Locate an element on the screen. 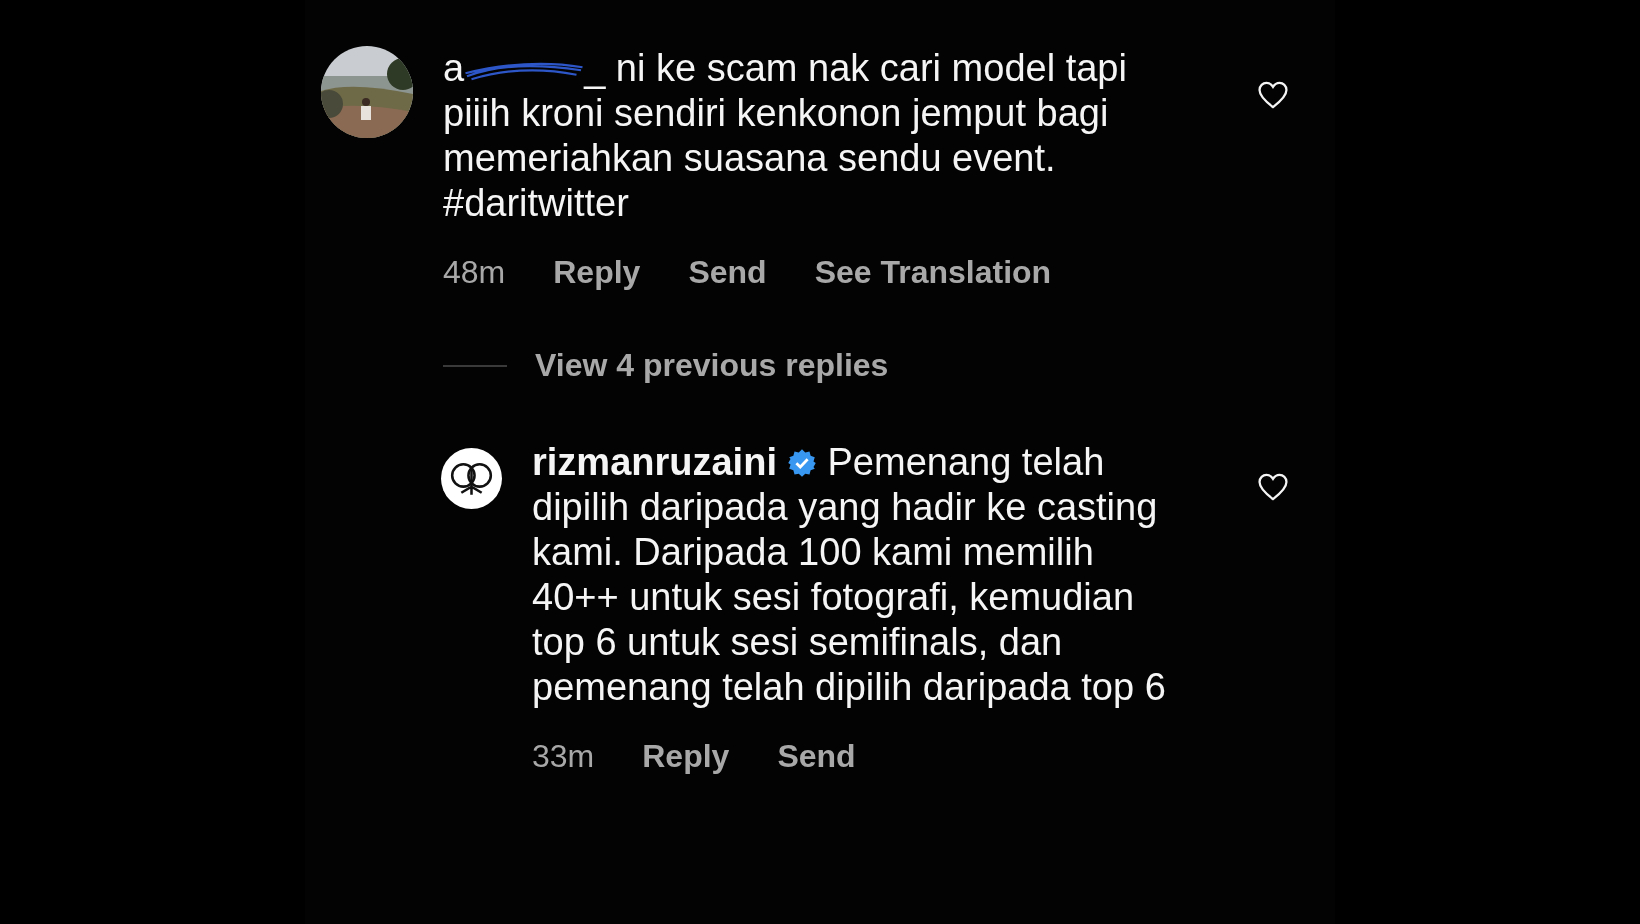  timestamp: 48m is located at coordinates (474, 272).